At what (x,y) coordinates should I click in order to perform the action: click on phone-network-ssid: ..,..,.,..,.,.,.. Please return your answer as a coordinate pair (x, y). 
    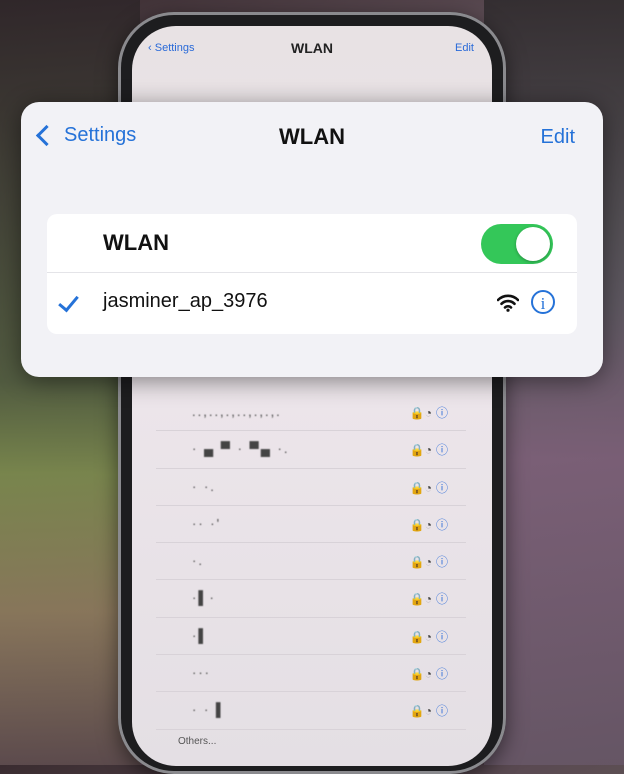
    Looking at the image, I should click on (237, 411).